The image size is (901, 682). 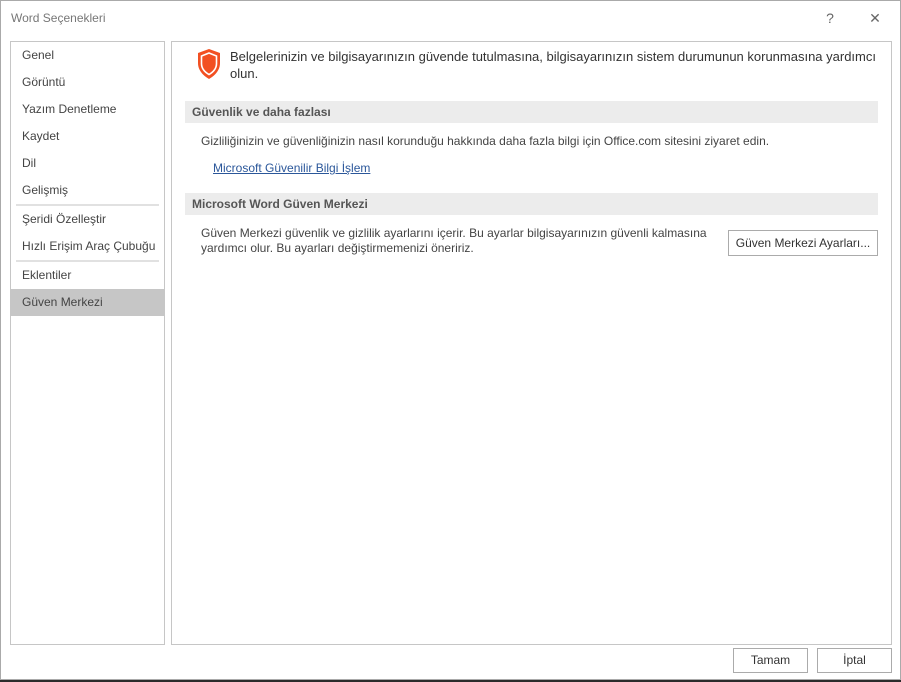 I want to click on sidebar-item-yazim-denetleme: Yazım Denetleme, so click(x=87, y=109).